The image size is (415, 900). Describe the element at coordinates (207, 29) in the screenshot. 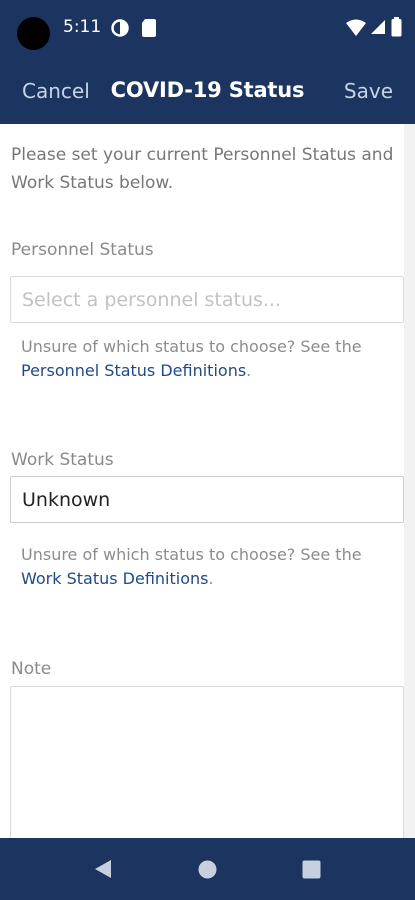

I see `status-bar: 5:11` at that location.